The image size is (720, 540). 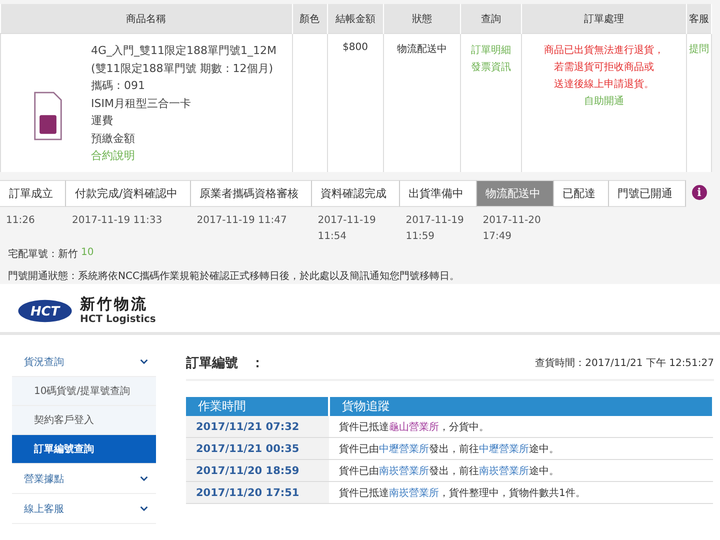 What do you see at coordinates (581, 193) in the screenshot?
I see `progress-step: 已配達` at bounding box center [581, 193].